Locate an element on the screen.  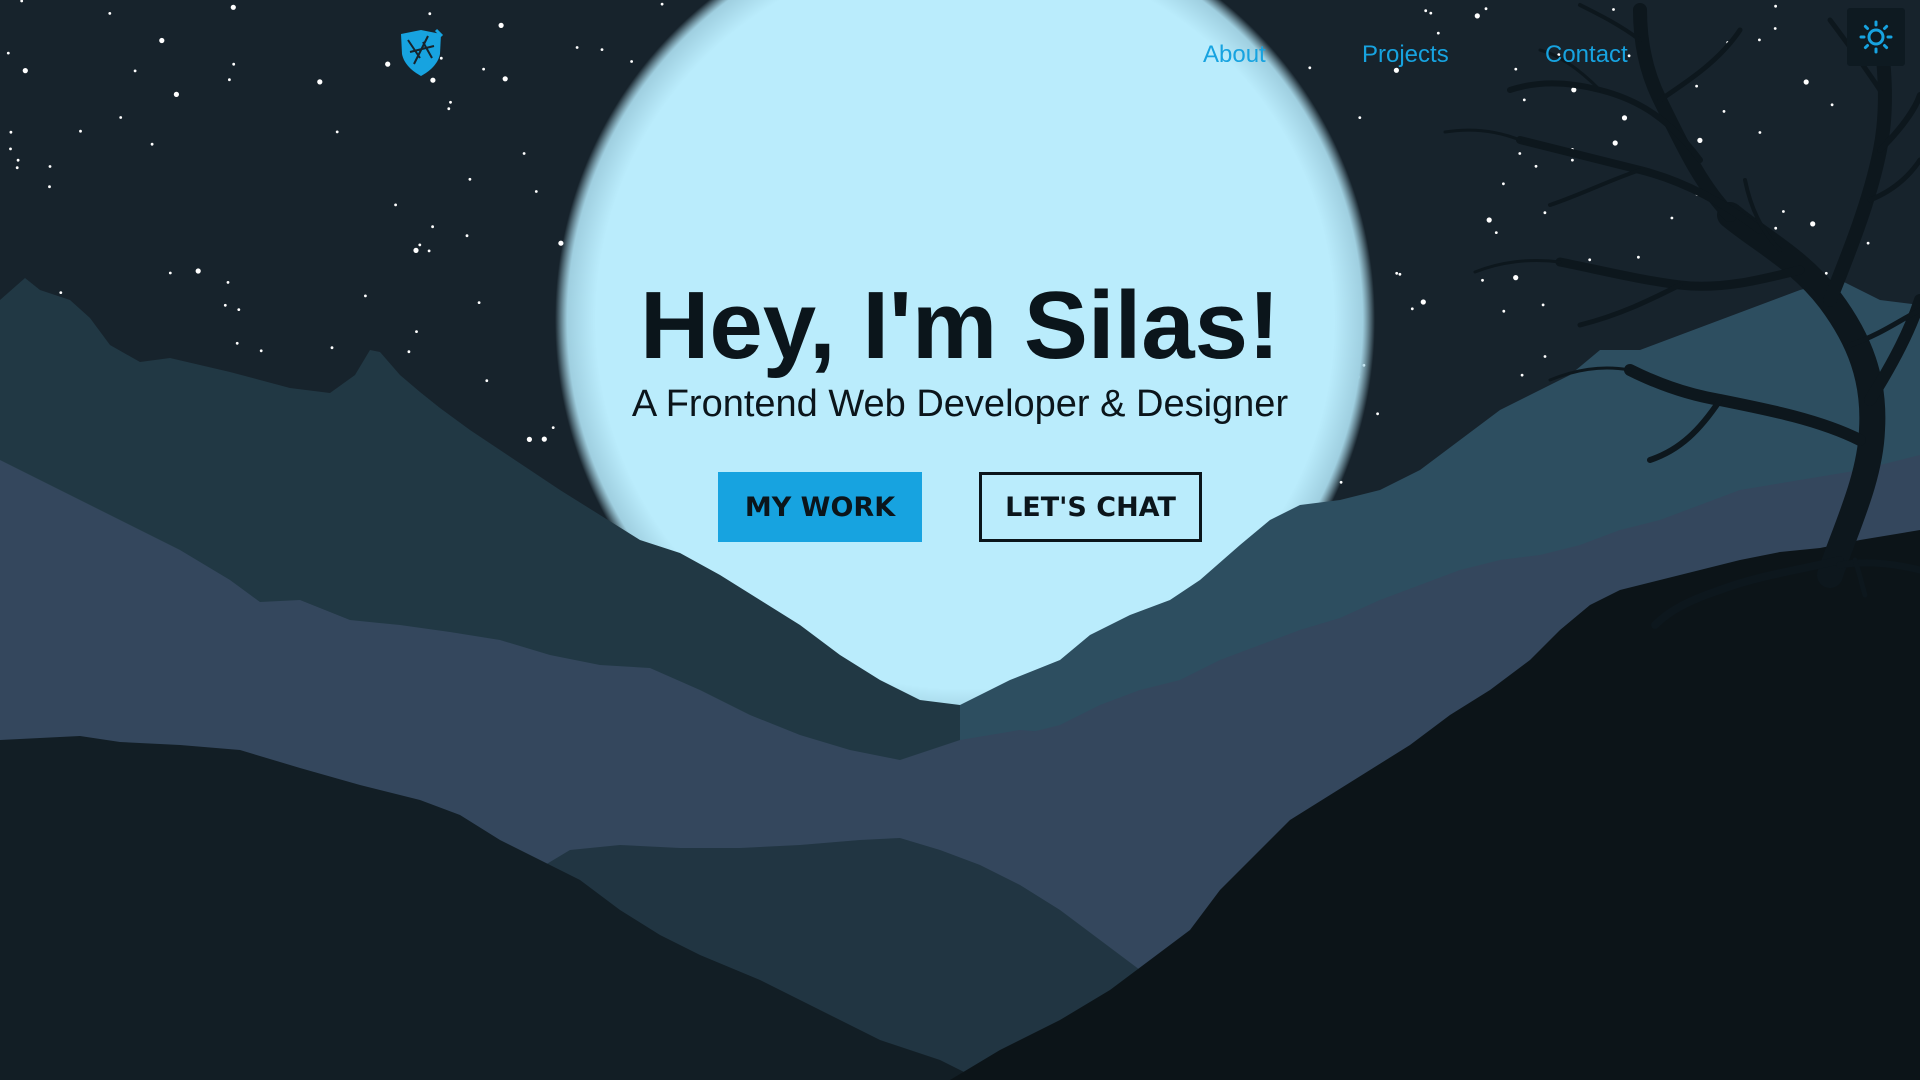
nav-link-projects: Projects is located at coordinates (1405, 55).